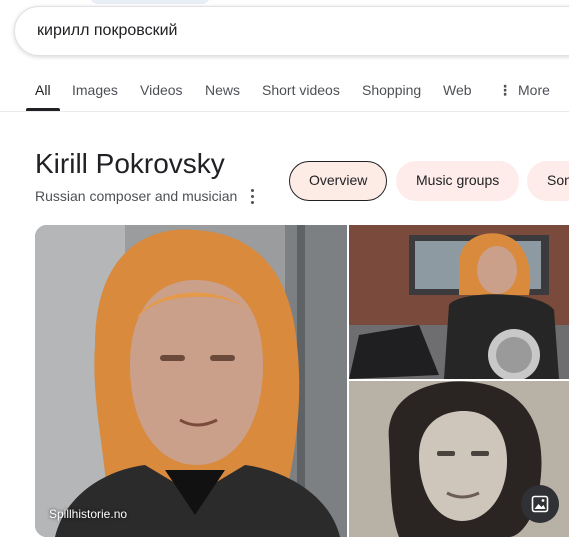 The image size is (569, 557). I want to click on tab-web: Web, so click(457, 90).